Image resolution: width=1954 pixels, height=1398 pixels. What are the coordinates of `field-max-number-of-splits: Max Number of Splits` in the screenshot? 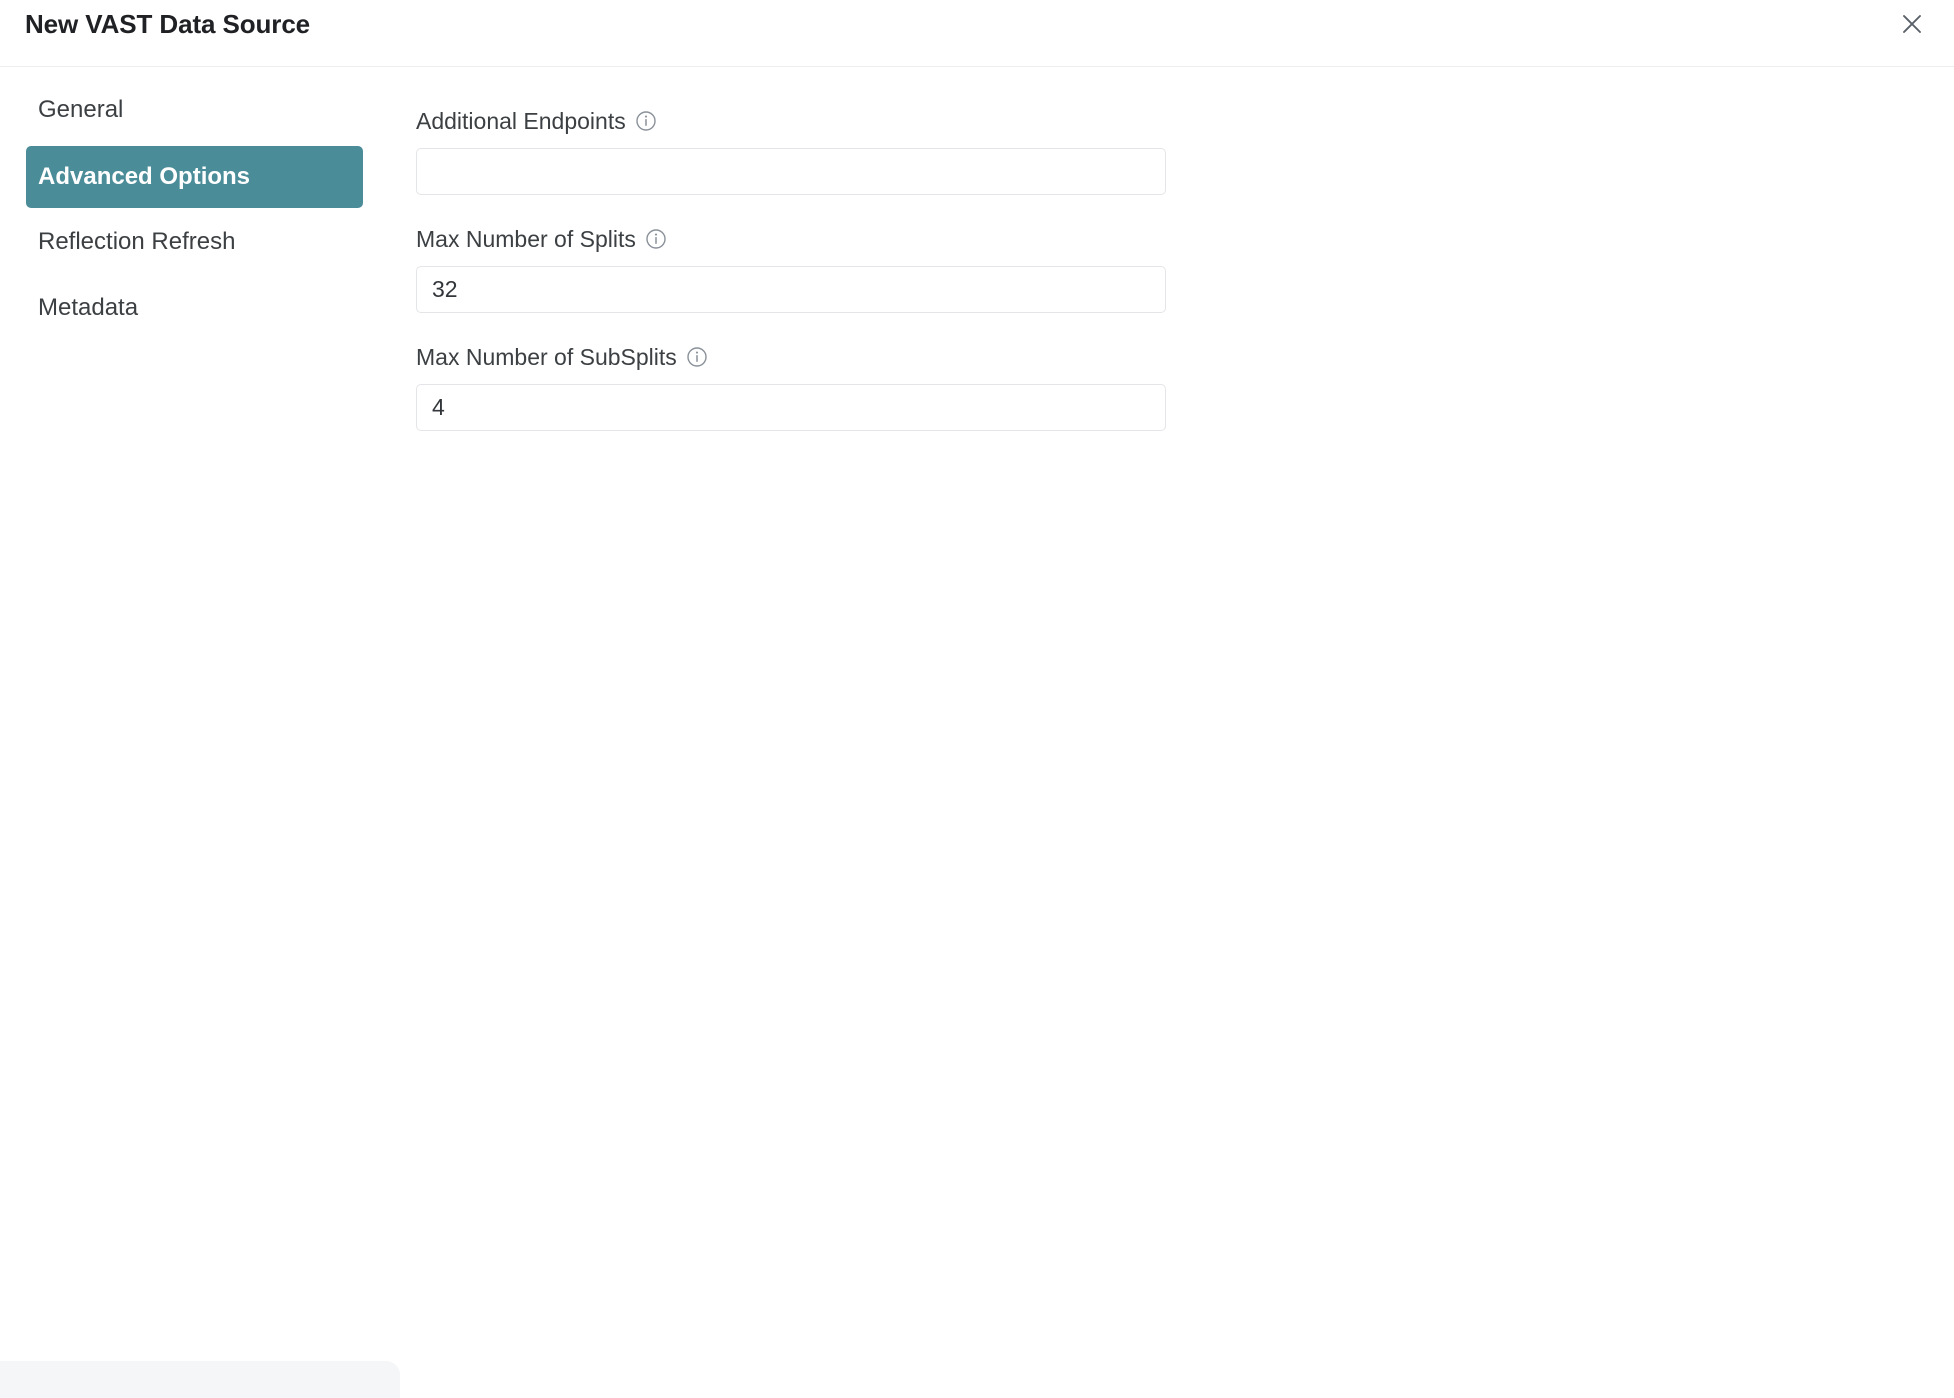 It's located at (791, 268).